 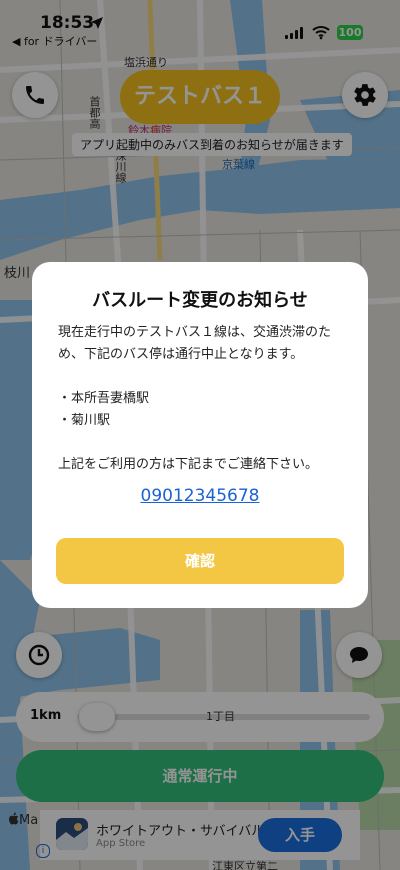 I want to click on dialog-message: 現在走行中のテストバス１線は、交通渋滞のため、下記のバス停は通行中止となります。, so click(x=195, y=343).